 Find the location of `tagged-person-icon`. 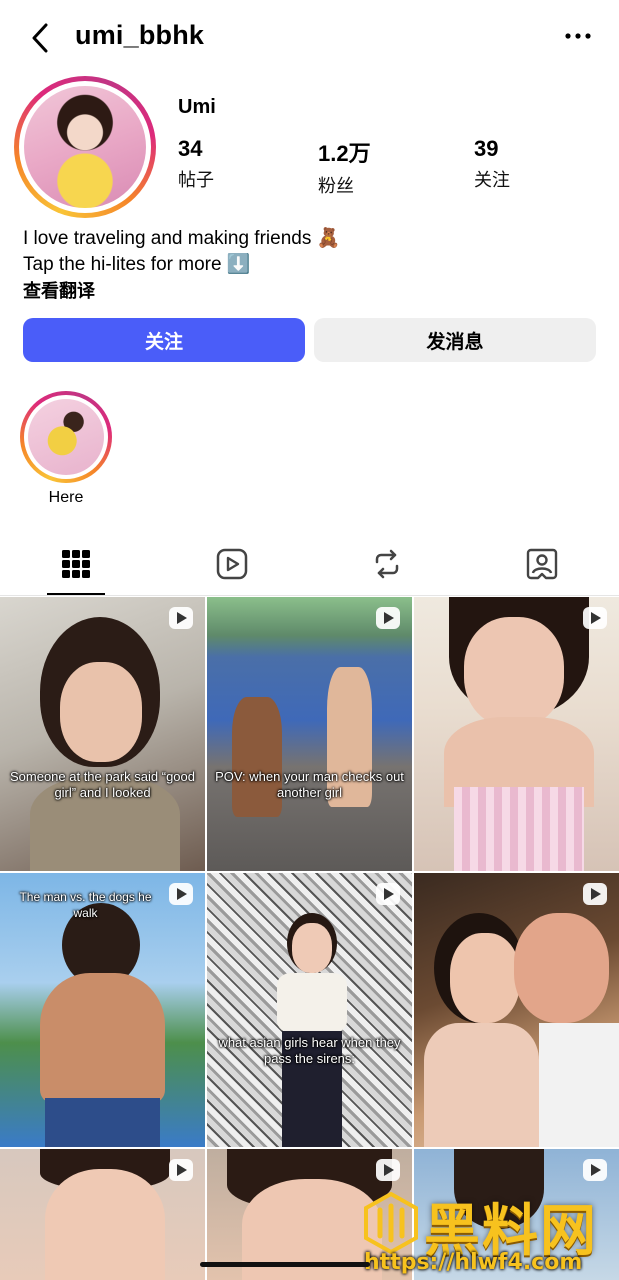

tagged-person-icon is located at coordinates (542, 564).